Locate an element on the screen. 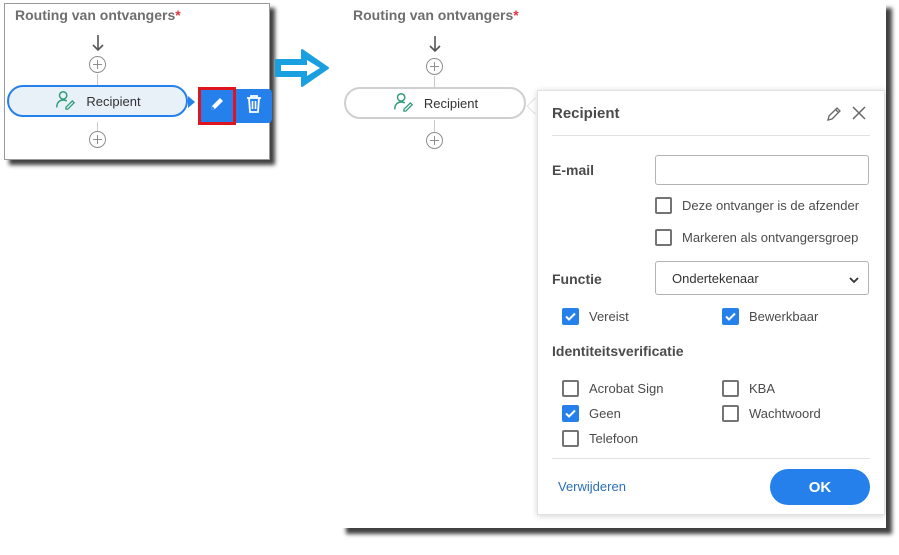 This screenshot has height=555, width=899. group-checkbox-row: Markeren als ontvangersgroep is located at coordinates (756, 237).